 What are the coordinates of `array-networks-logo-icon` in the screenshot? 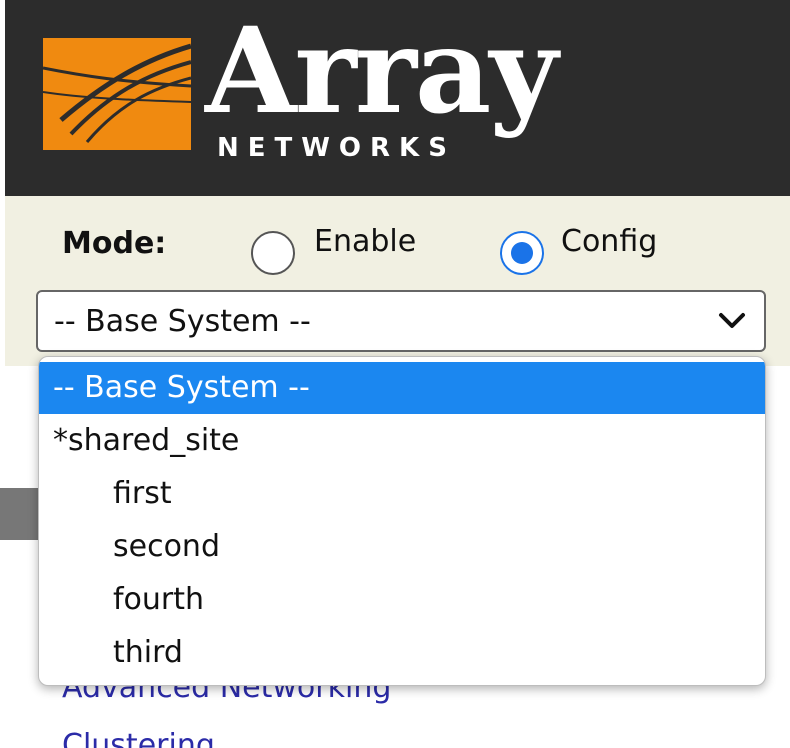 It's located at (117, 94).